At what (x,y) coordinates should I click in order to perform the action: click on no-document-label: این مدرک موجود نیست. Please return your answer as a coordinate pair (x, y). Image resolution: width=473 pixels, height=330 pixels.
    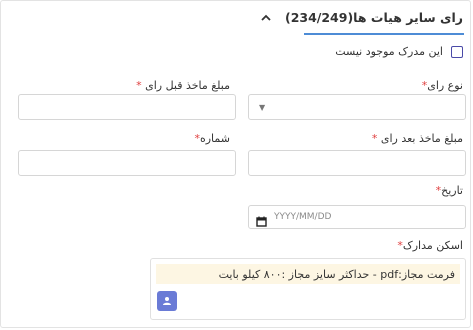
    Looking at the image, I should click on (389, 51).